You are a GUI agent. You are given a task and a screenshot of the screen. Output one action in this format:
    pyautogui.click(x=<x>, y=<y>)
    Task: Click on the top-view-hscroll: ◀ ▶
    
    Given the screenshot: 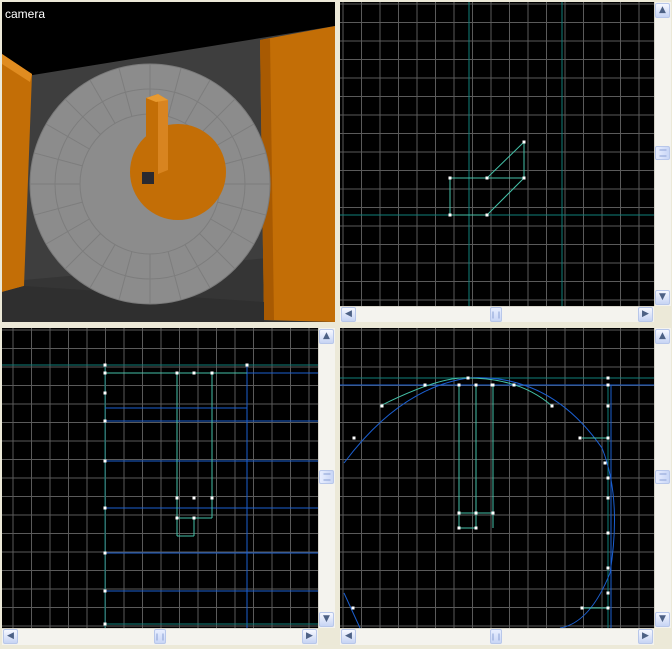 What is the action you would take?
    pyautogui.click(x=497, y=314)
    